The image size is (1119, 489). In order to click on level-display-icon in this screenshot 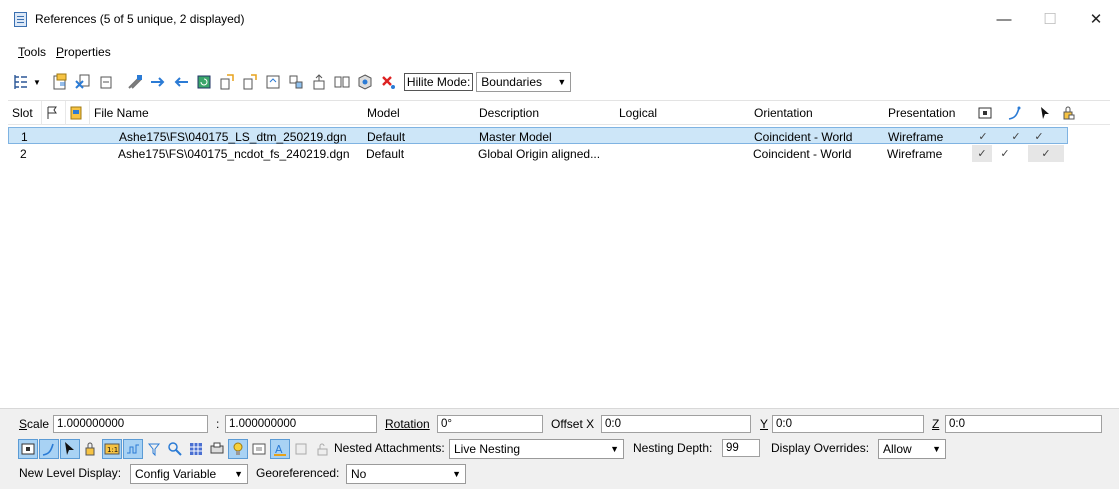, I will do `click(259, 449)`.